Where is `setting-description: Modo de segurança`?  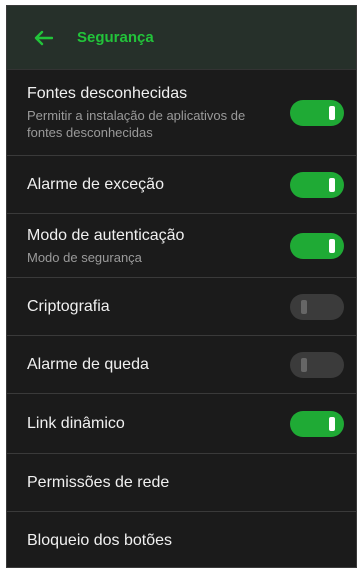 setting-description: Modo de segurança is located at coordinates (84, 257).